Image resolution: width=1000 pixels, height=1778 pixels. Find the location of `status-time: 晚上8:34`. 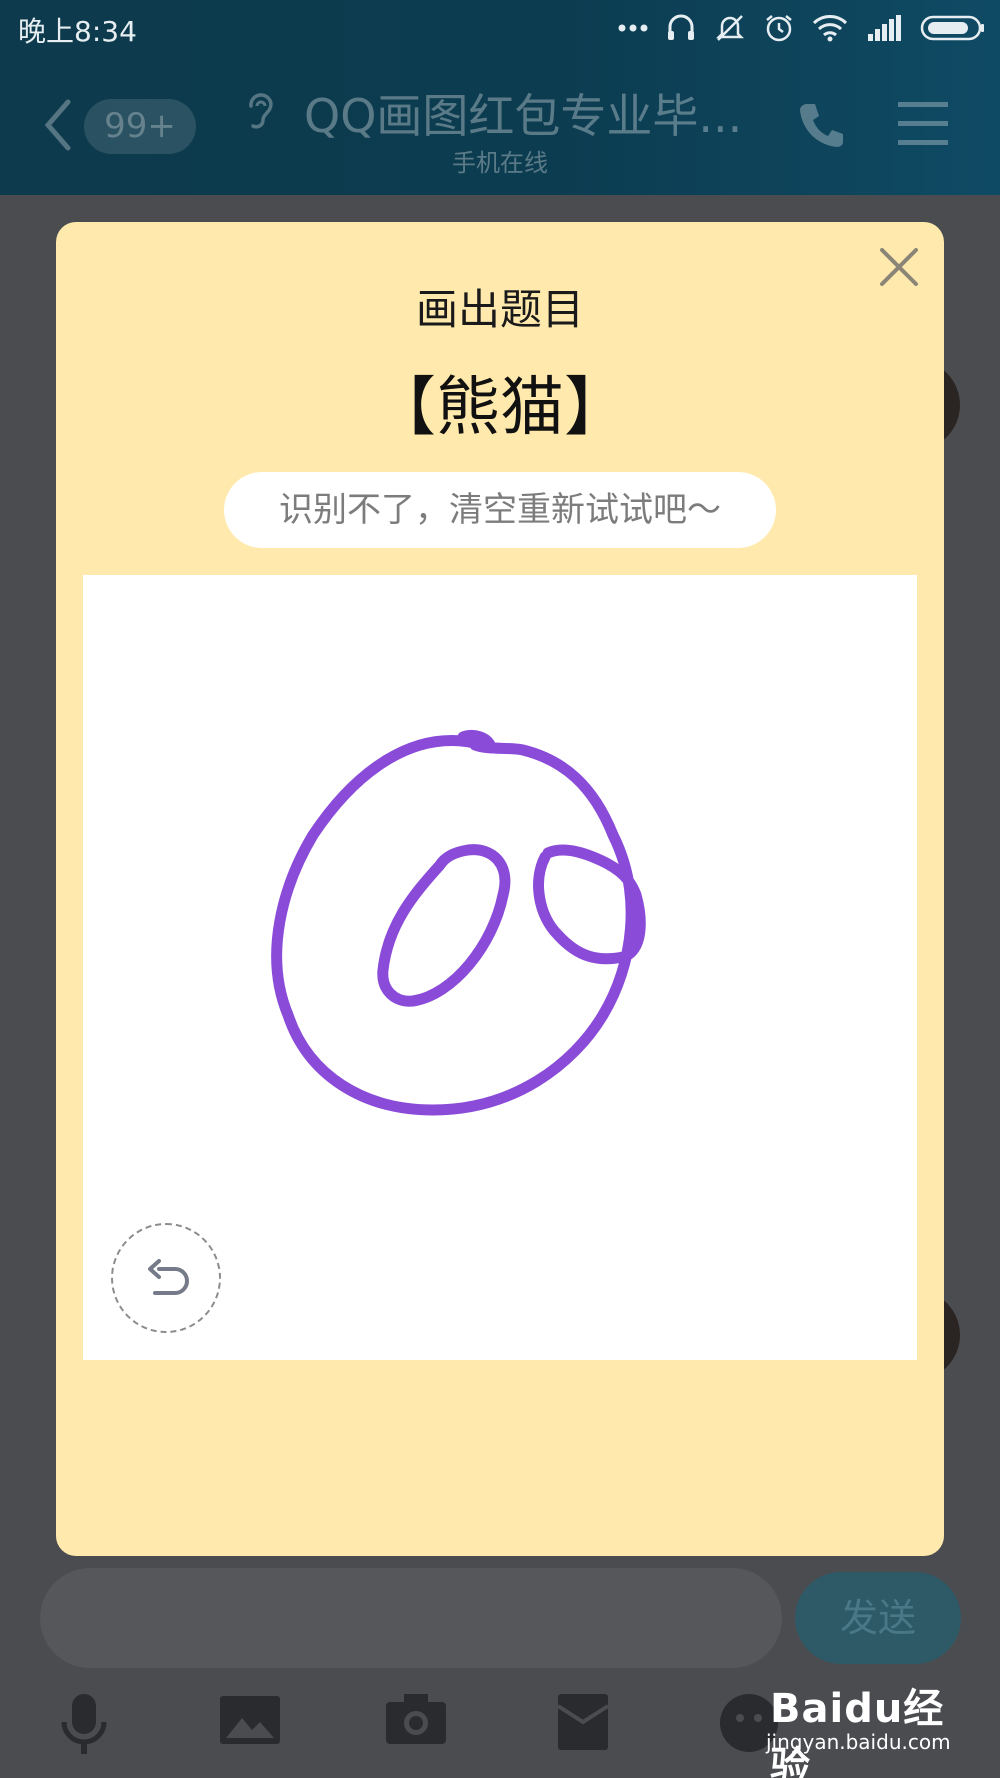

status-time: 晚上8:34 is located at coordinates (77, 31).